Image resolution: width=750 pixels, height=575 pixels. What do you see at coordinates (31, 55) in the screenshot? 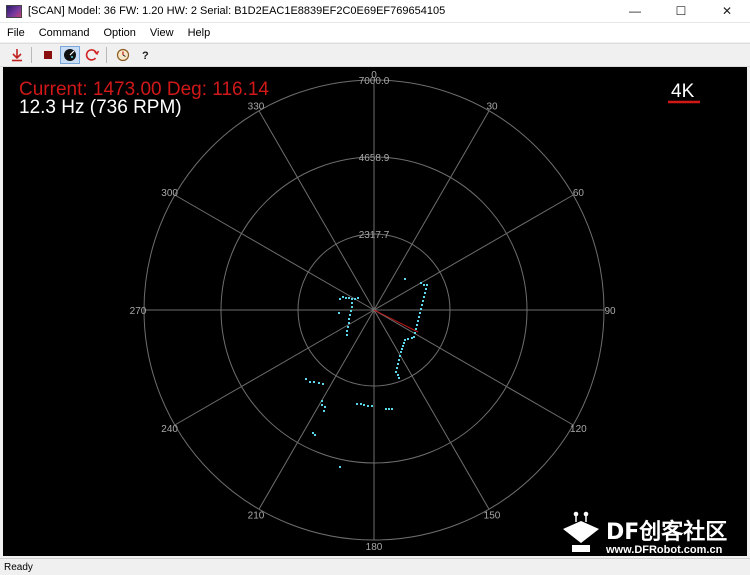
I see `toolbar-separator` at bounding box center [31, 55].